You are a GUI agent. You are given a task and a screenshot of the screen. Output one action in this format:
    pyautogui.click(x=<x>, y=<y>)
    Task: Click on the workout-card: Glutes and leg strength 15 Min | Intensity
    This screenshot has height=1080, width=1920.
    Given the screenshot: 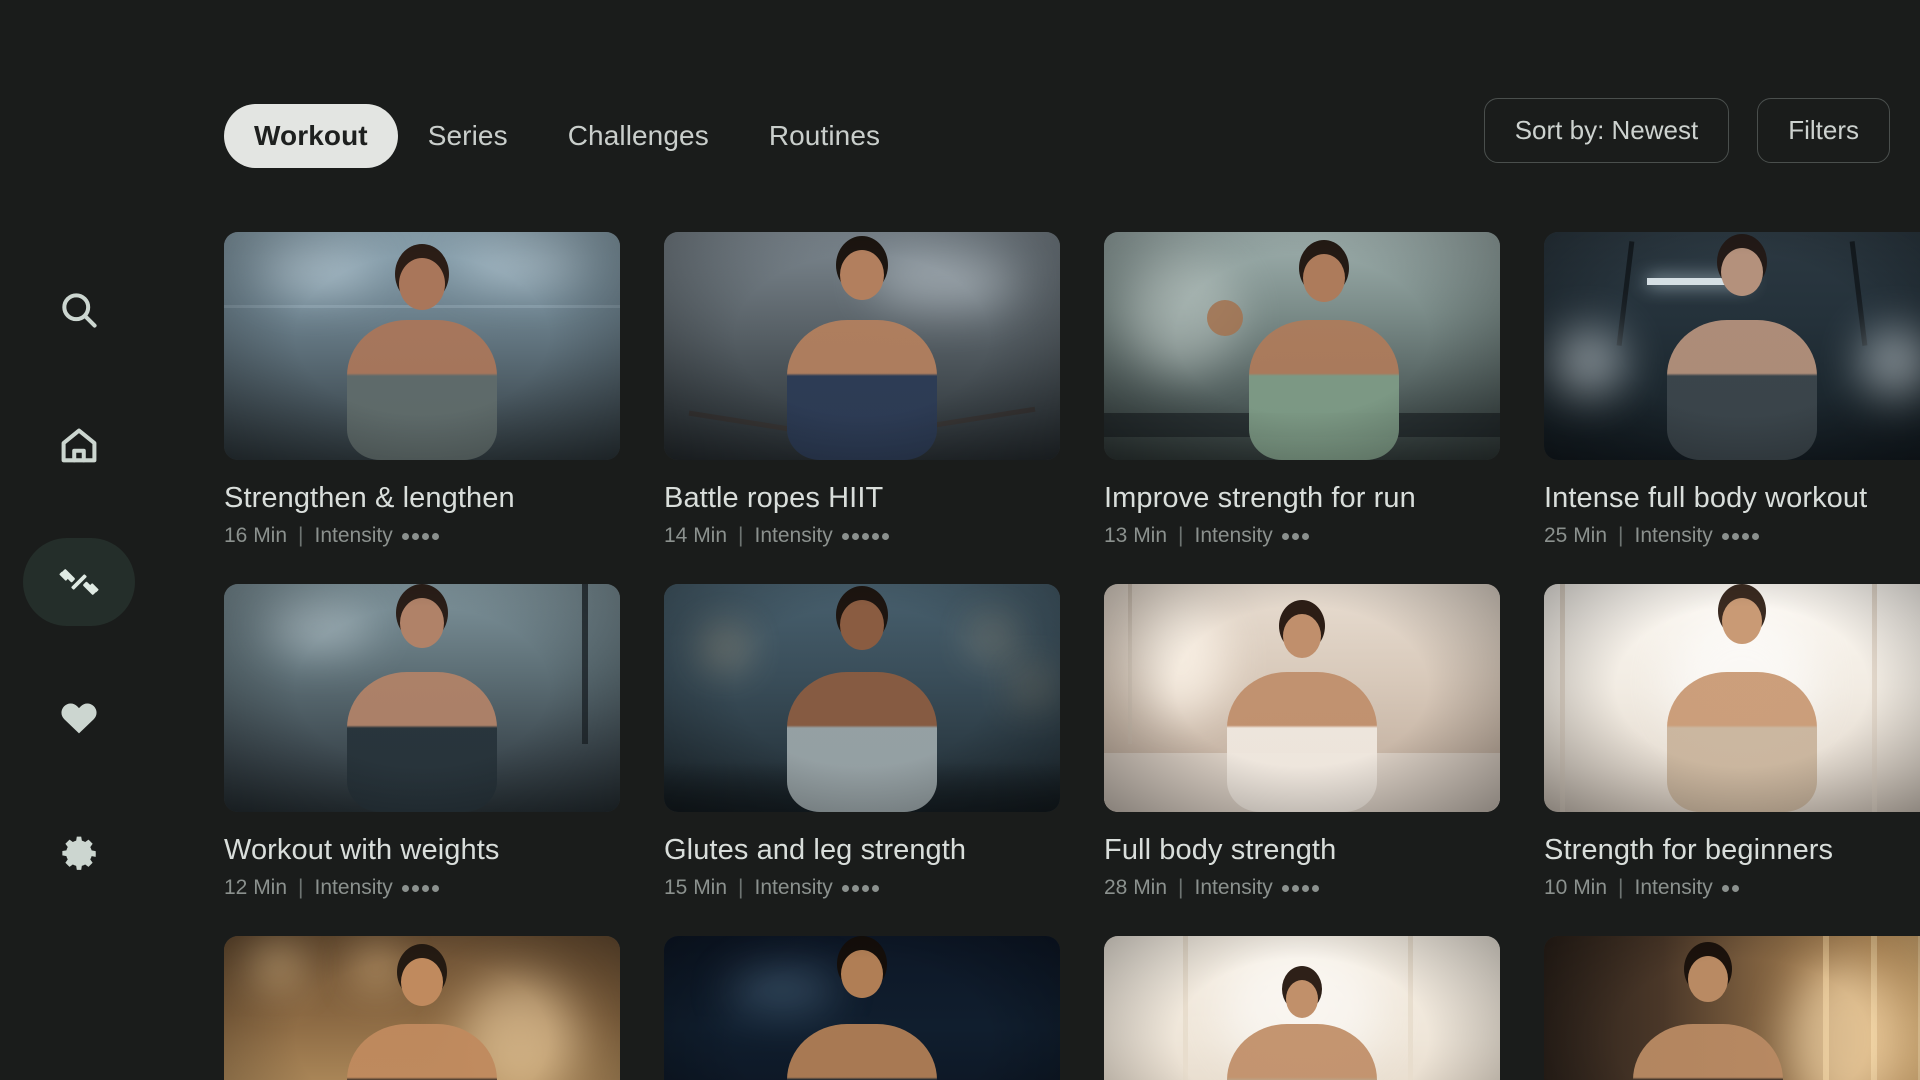 What is the action you would take?
    pyautogui.click(x=862, y=742)
    